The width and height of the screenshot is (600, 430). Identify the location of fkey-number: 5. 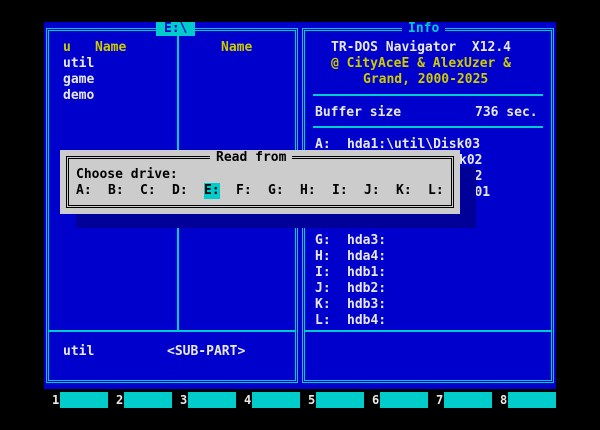
(312, 400).